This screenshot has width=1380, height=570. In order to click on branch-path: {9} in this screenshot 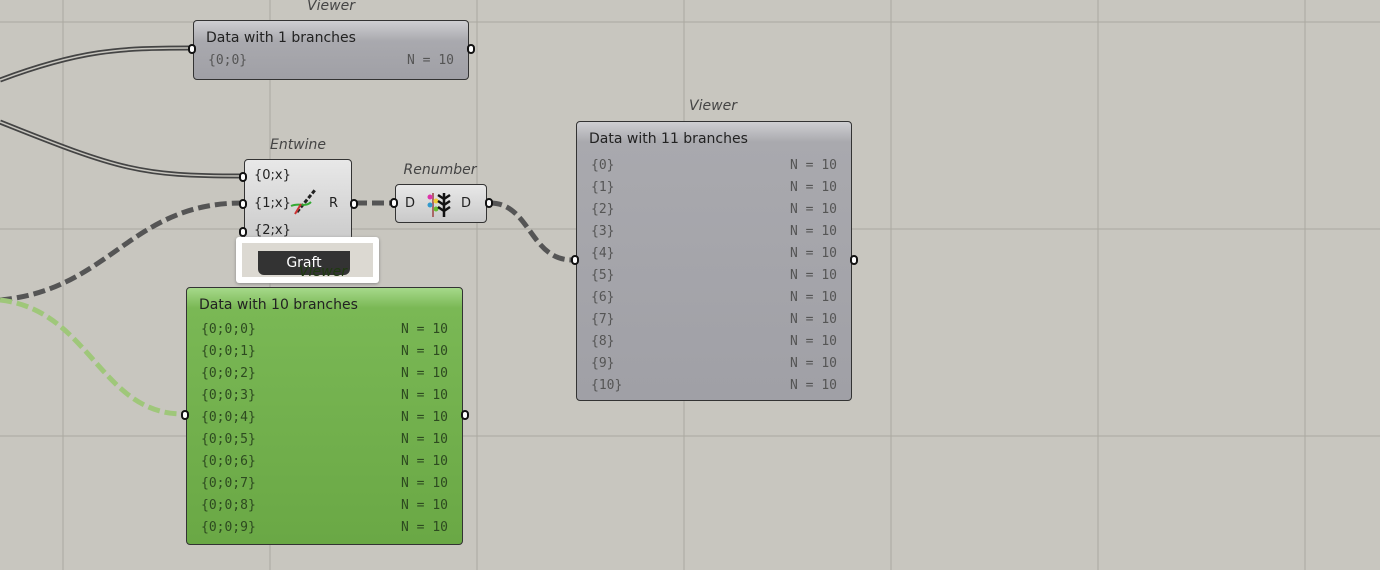, I will do `click(603, 363)`.